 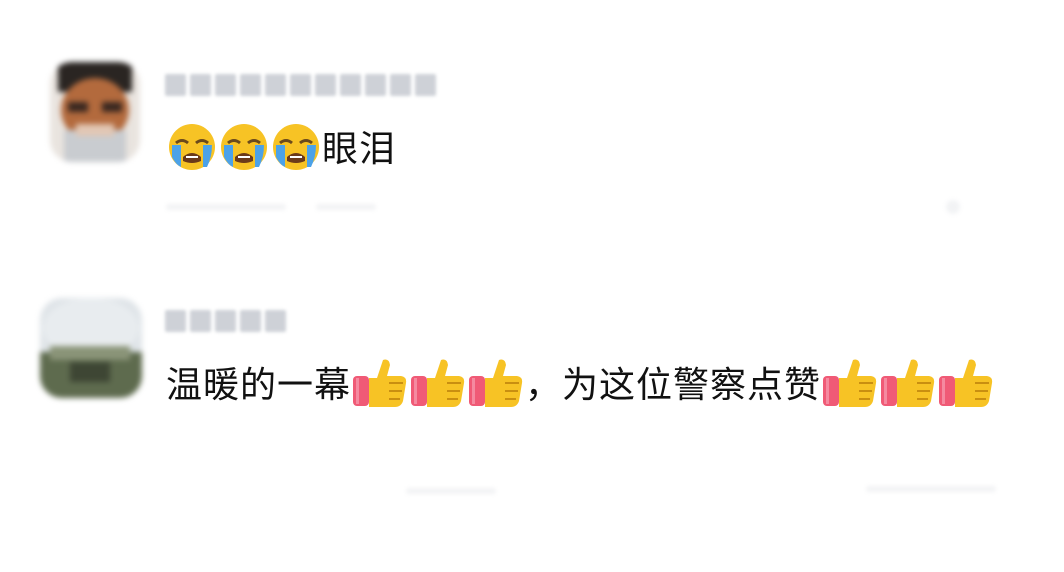 What do you see at coordinates (359, 149) in the screenshot?
I see `comment-text-body: 眼泪` at bounding box center [359, 149].